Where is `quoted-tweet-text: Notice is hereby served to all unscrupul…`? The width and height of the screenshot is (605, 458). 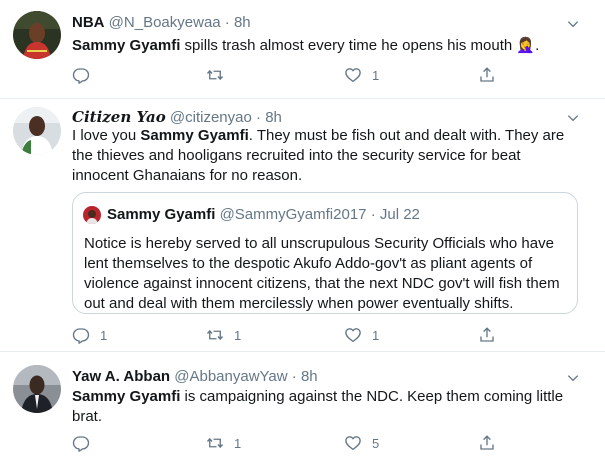 quoted-tweet-text: Notice is hereby served to all unscrupul… is located at coordinates (322, 273).